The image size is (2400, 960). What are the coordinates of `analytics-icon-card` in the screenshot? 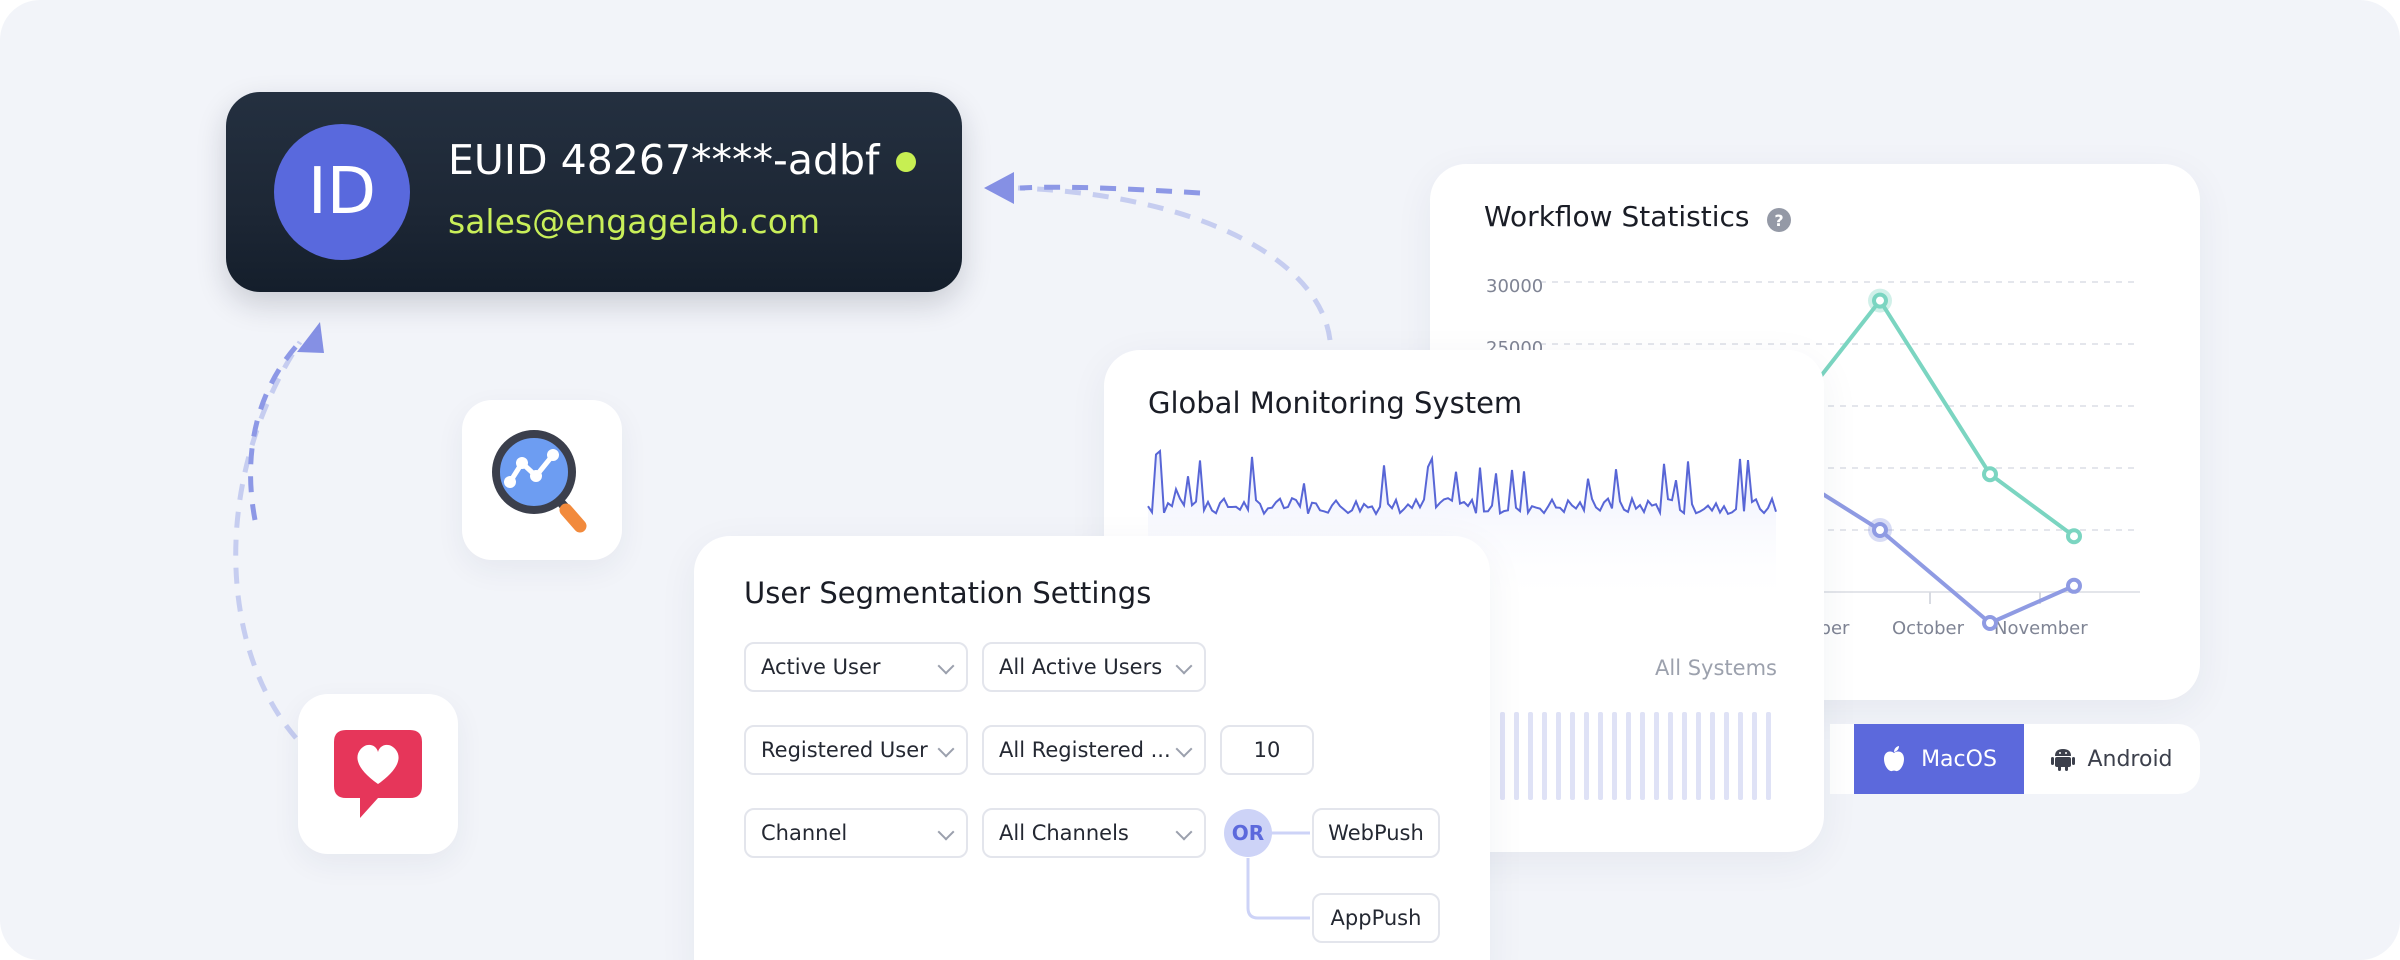 It's located at (542, 480).